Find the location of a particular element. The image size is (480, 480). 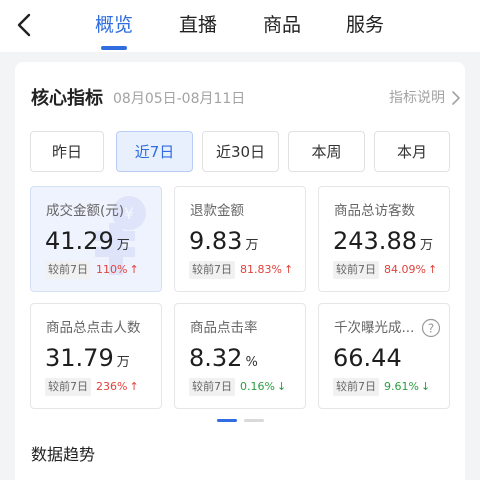

tab-products: 商品 is located at coordinates (282, 25).